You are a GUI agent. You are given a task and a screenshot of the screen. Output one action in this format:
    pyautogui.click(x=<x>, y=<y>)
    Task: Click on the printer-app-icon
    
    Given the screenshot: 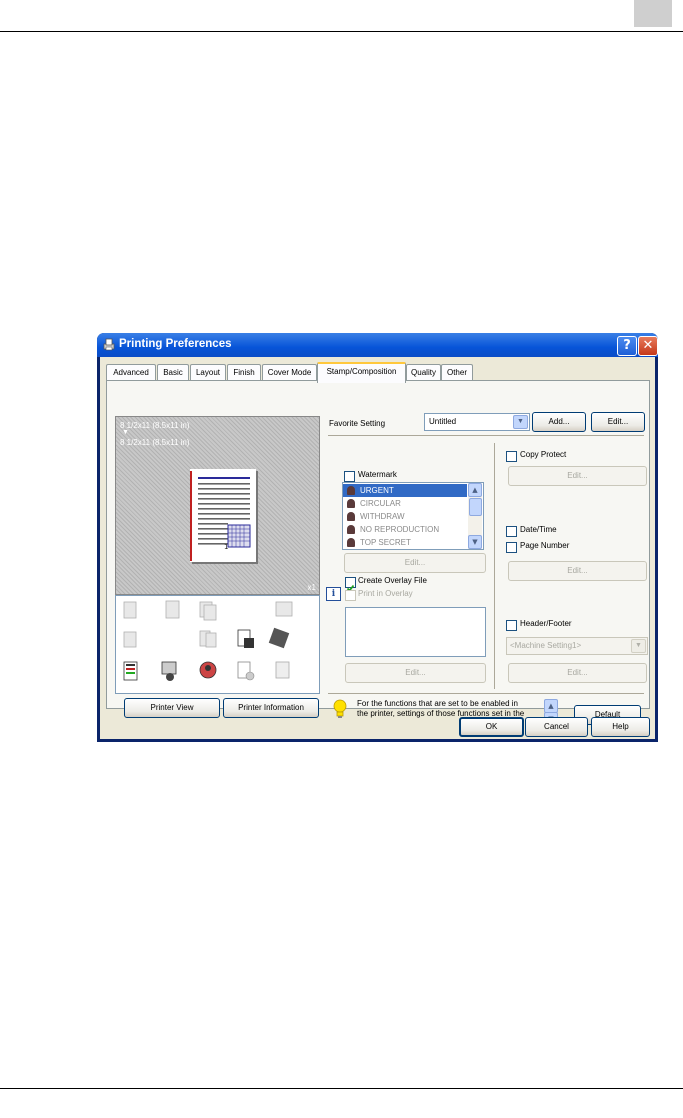 What is the action you would take?
    pyautogui.click(x=109, y=344)
    